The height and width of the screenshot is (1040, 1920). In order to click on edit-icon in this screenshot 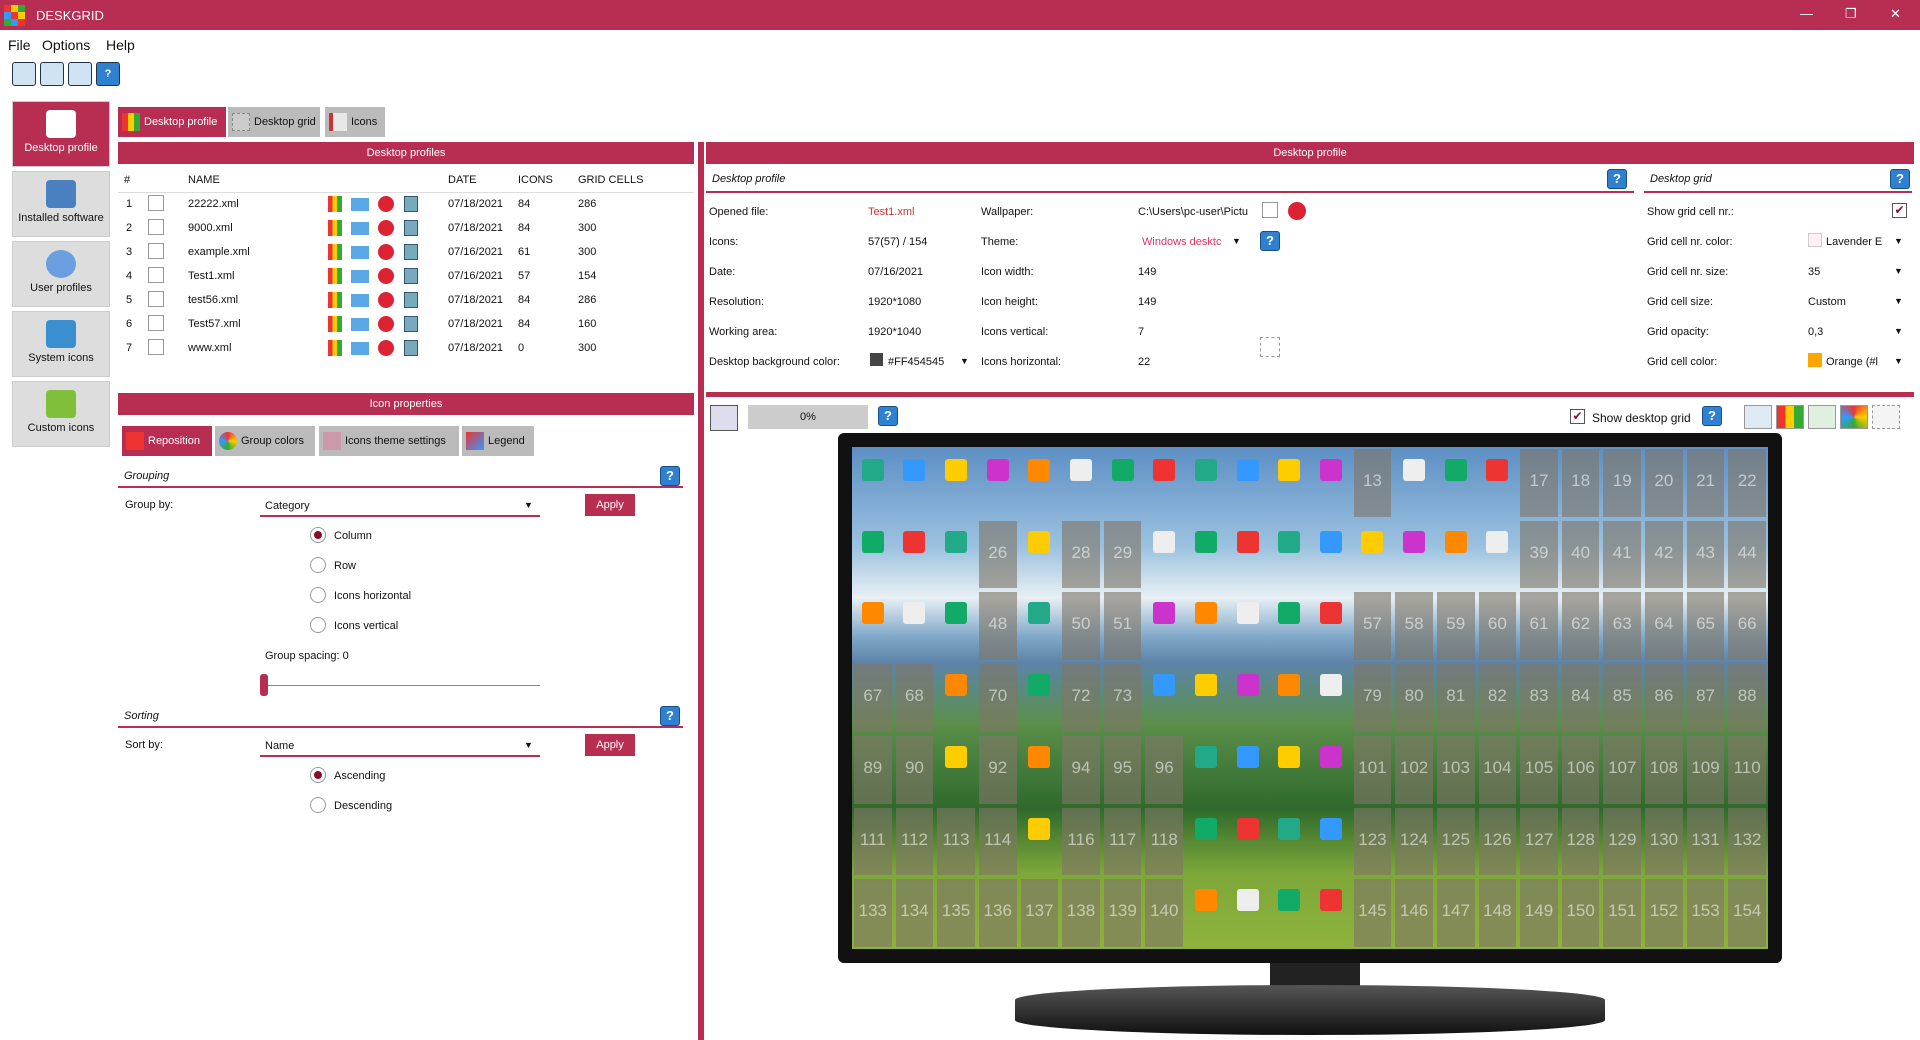, I will do `click(1270, 210)`.